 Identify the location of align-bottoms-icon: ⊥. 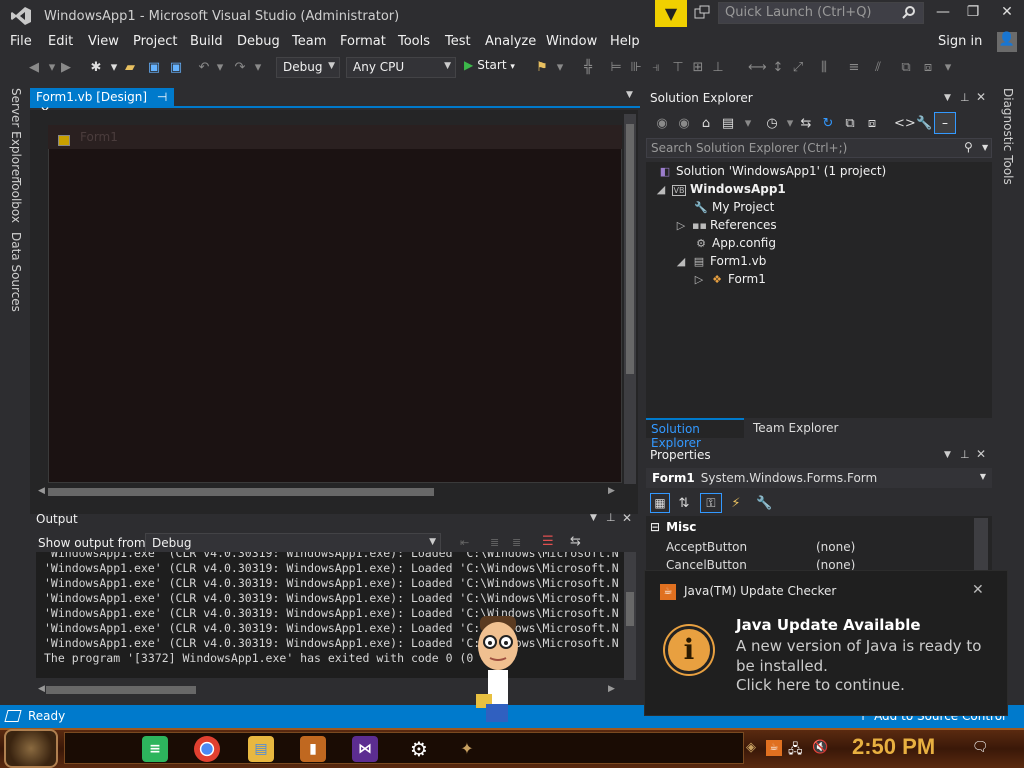
(718, 68).